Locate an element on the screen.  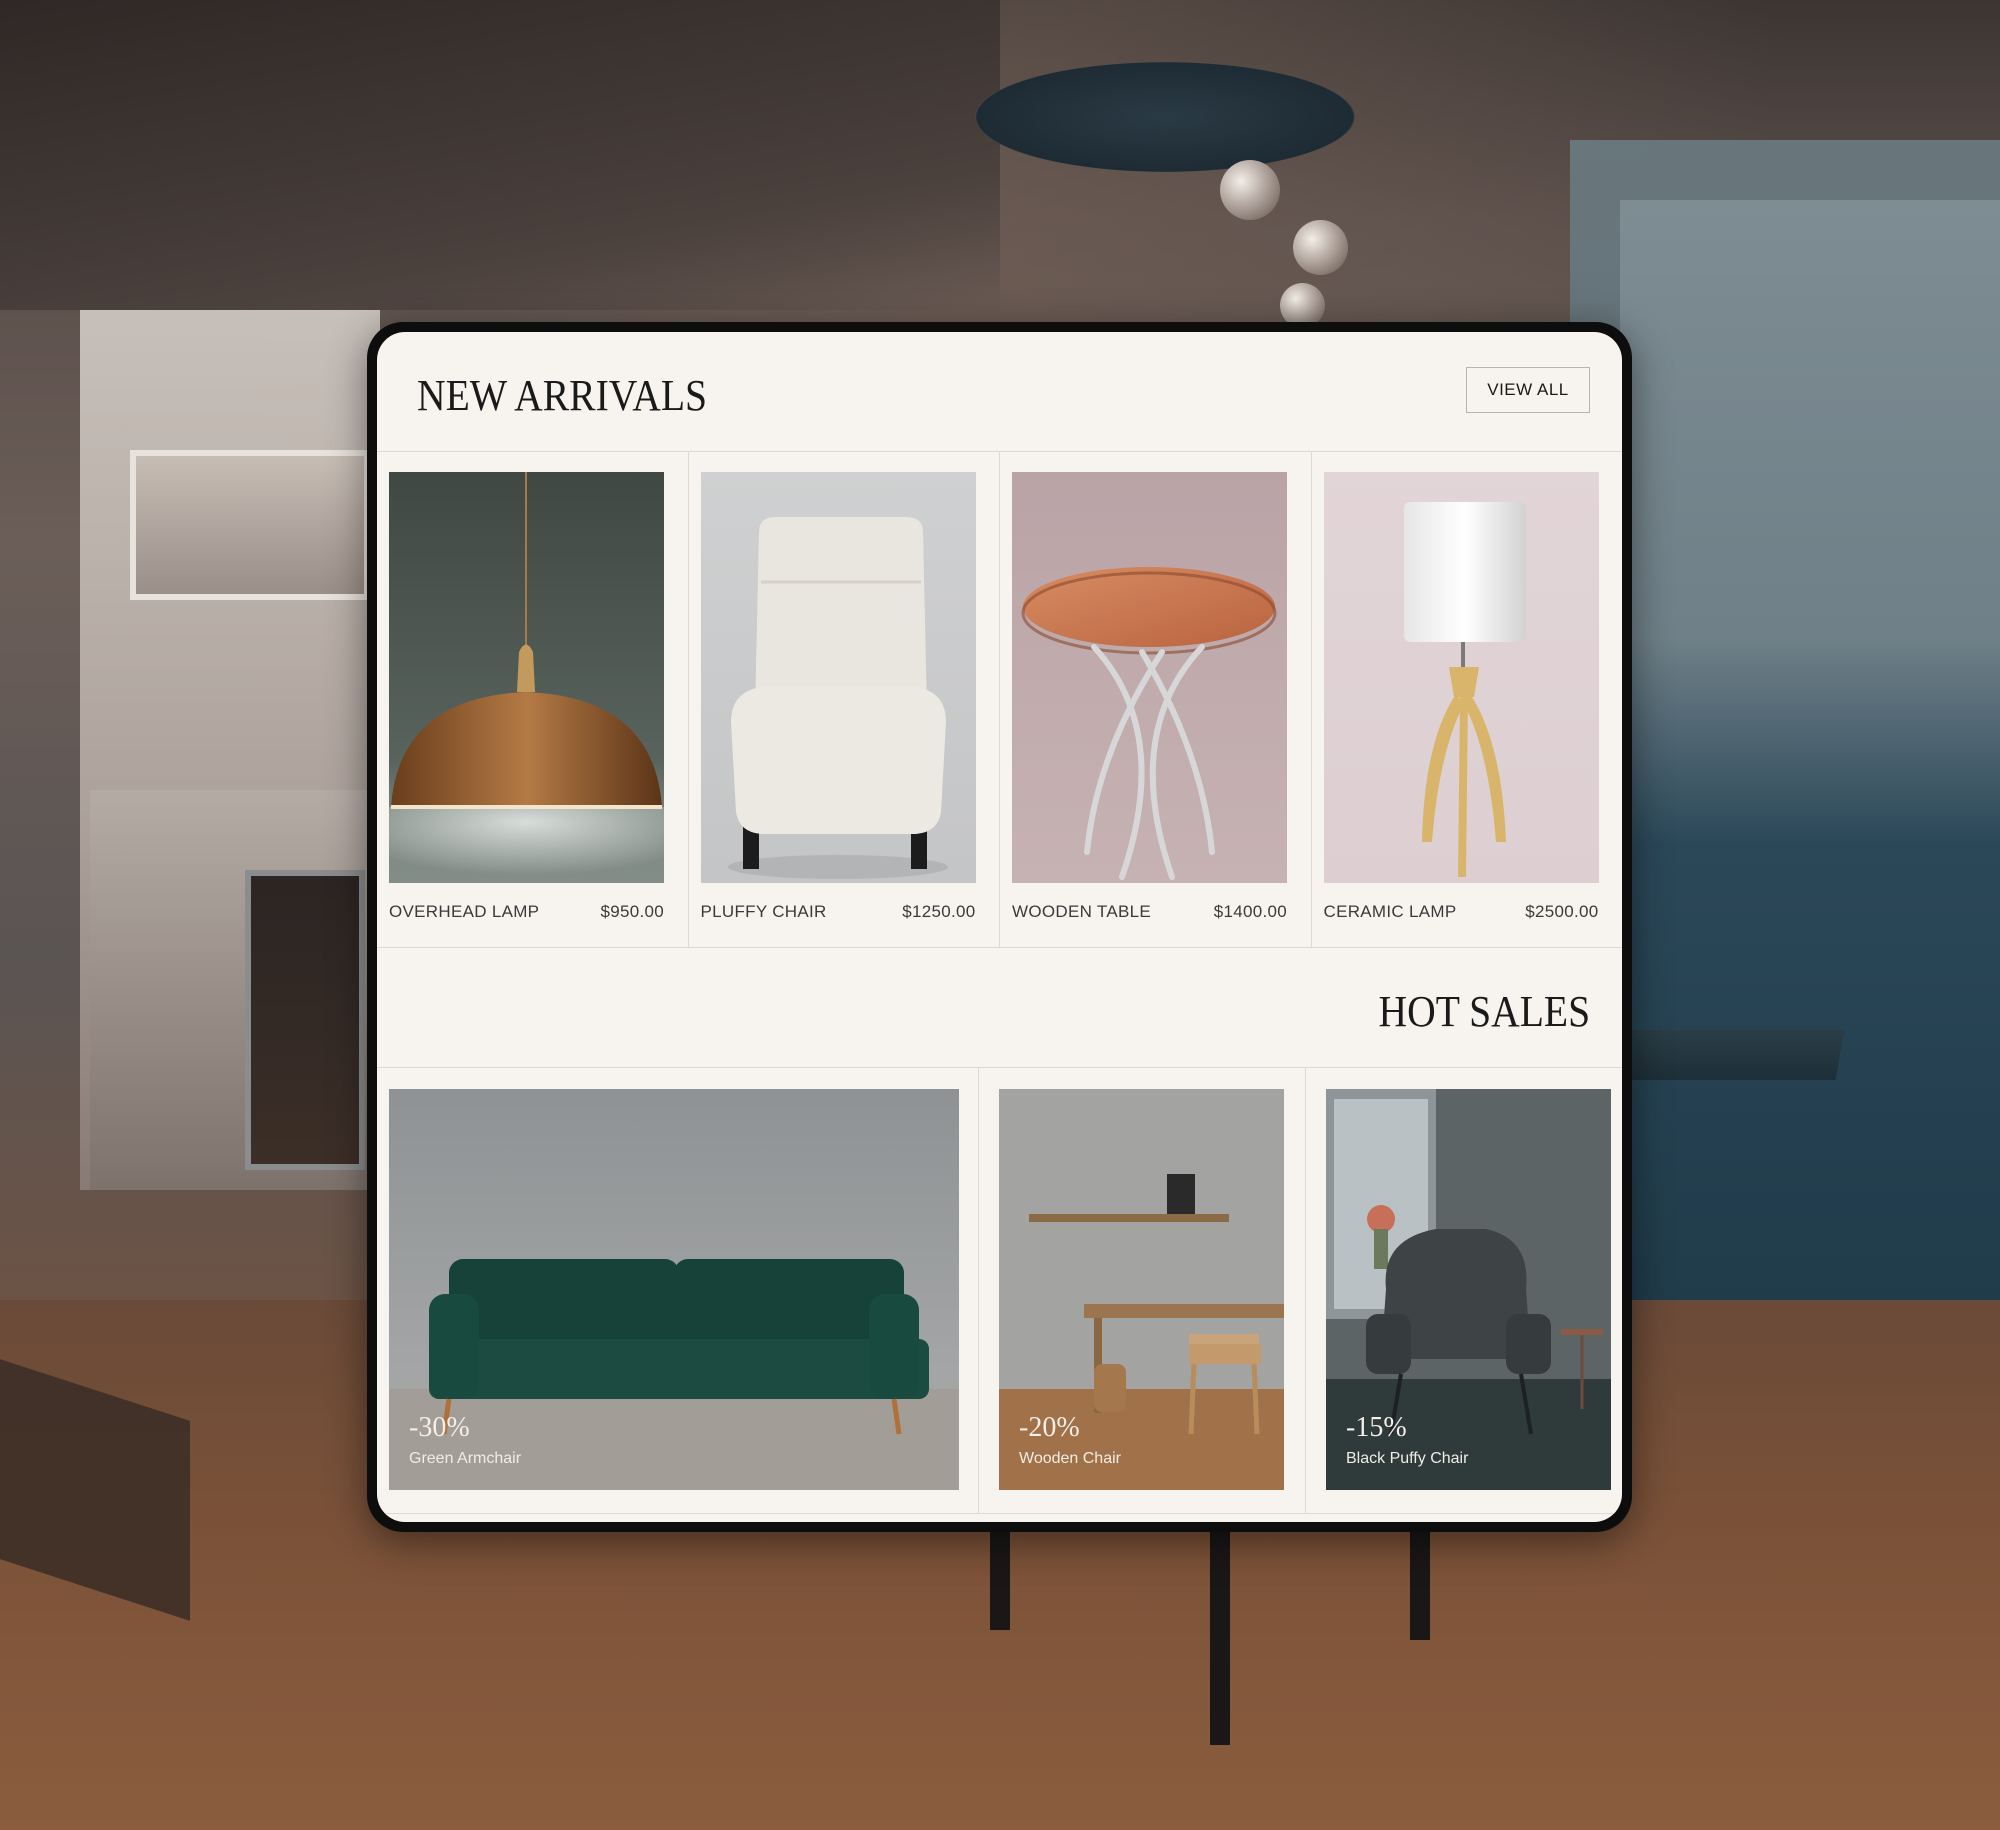
sale-image-green-armchair: -30% Green Armchair is located at coordinates (674, 1289).